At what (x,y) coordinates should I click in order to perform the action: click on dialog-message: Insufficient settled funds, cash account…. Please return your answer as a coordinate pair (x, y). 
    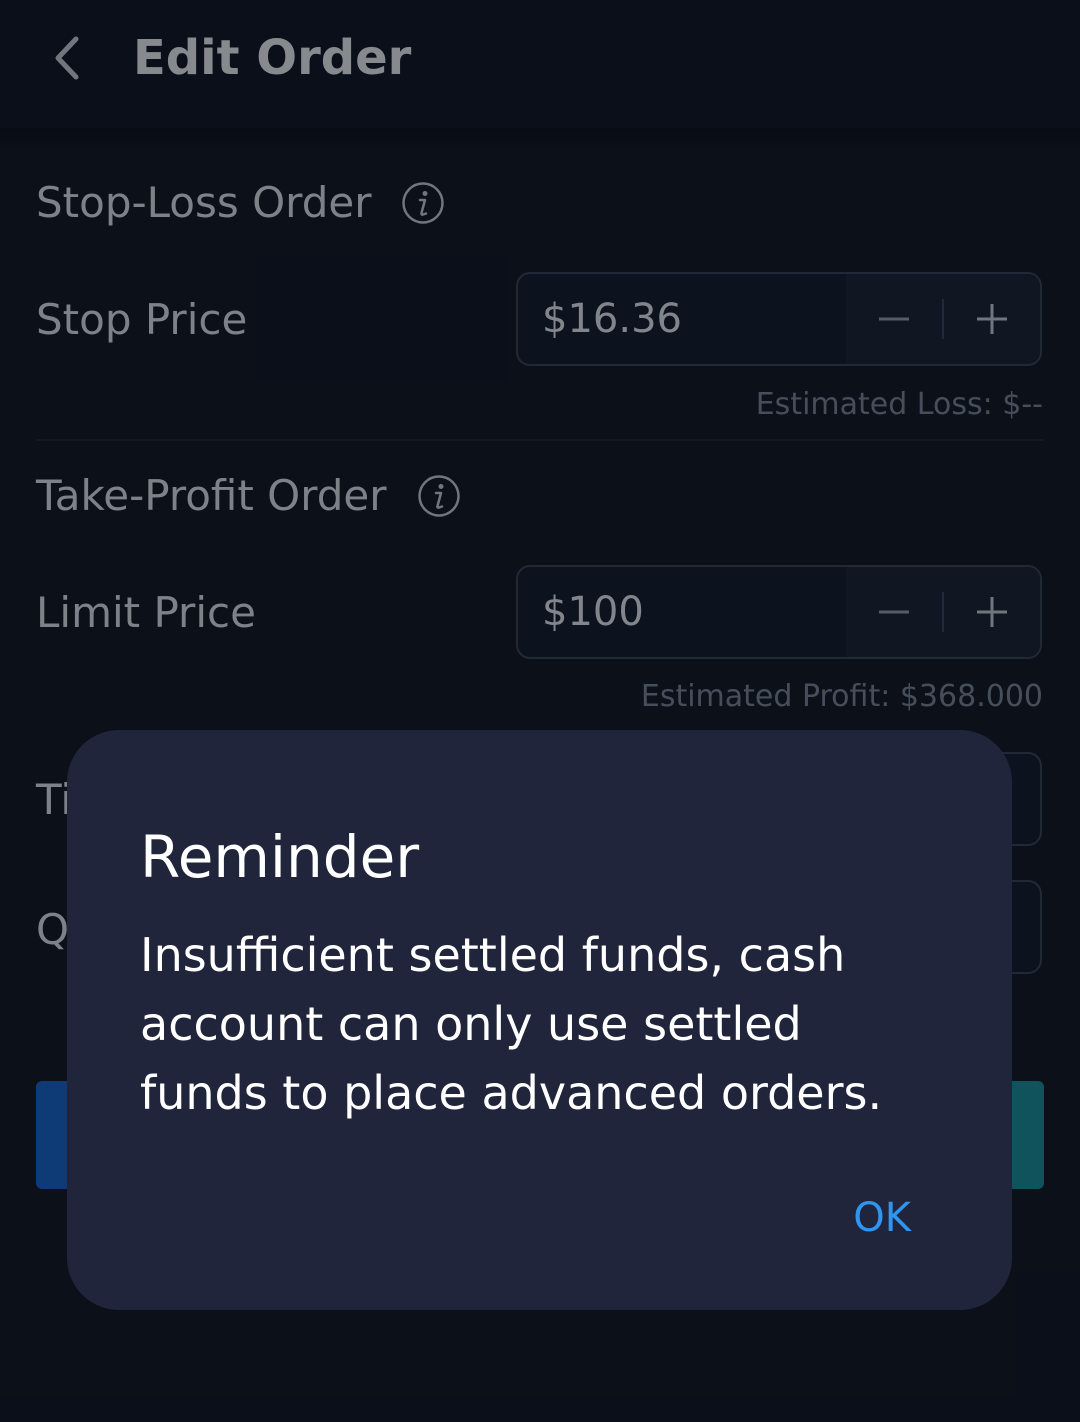
    Looking at the image, I should click on (511, 1024).